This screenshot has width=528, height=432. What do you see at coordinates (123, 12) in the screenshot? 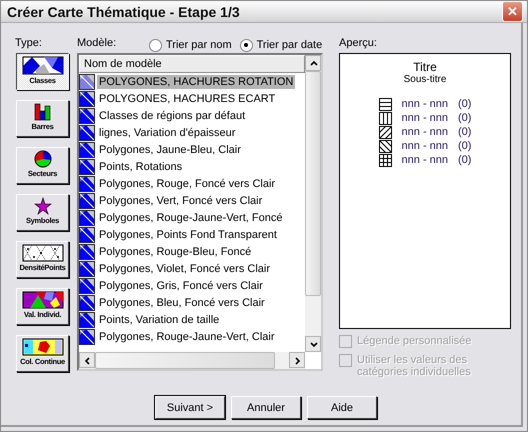
I see `window-title: Créer Carte Thématique - Etape 1/3` at bounding box center [123, 12].